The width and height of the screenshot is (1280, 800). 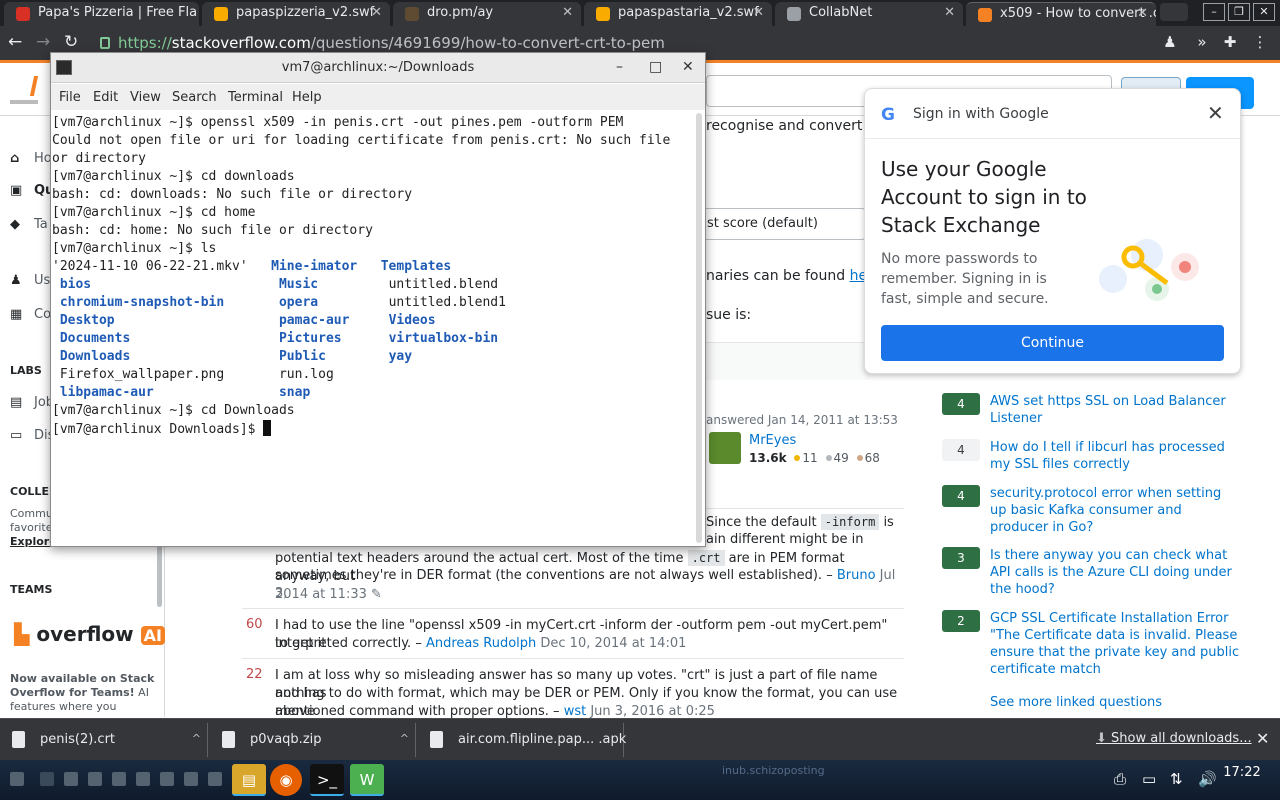 What do you see at coordinates (1260, 42) in the screenshot?
I see `menu-dots-icon: ⋮` at bounding box center [1260, 42].